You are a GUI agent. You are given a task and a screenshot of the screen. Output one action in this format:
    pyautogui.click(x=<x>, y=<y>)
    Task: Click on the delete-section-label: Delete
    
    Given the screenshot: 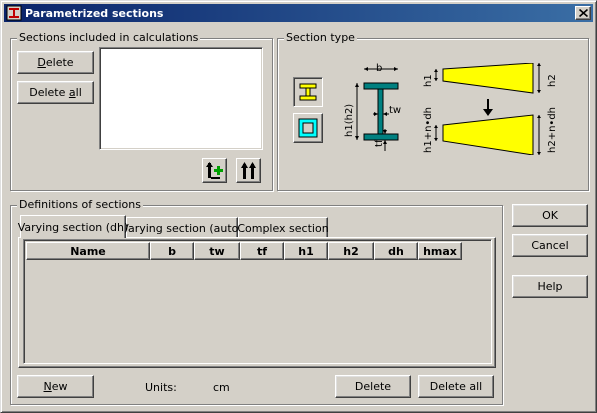 What is the action you would take?
    pyautogui.click(x=55, y=62)
    